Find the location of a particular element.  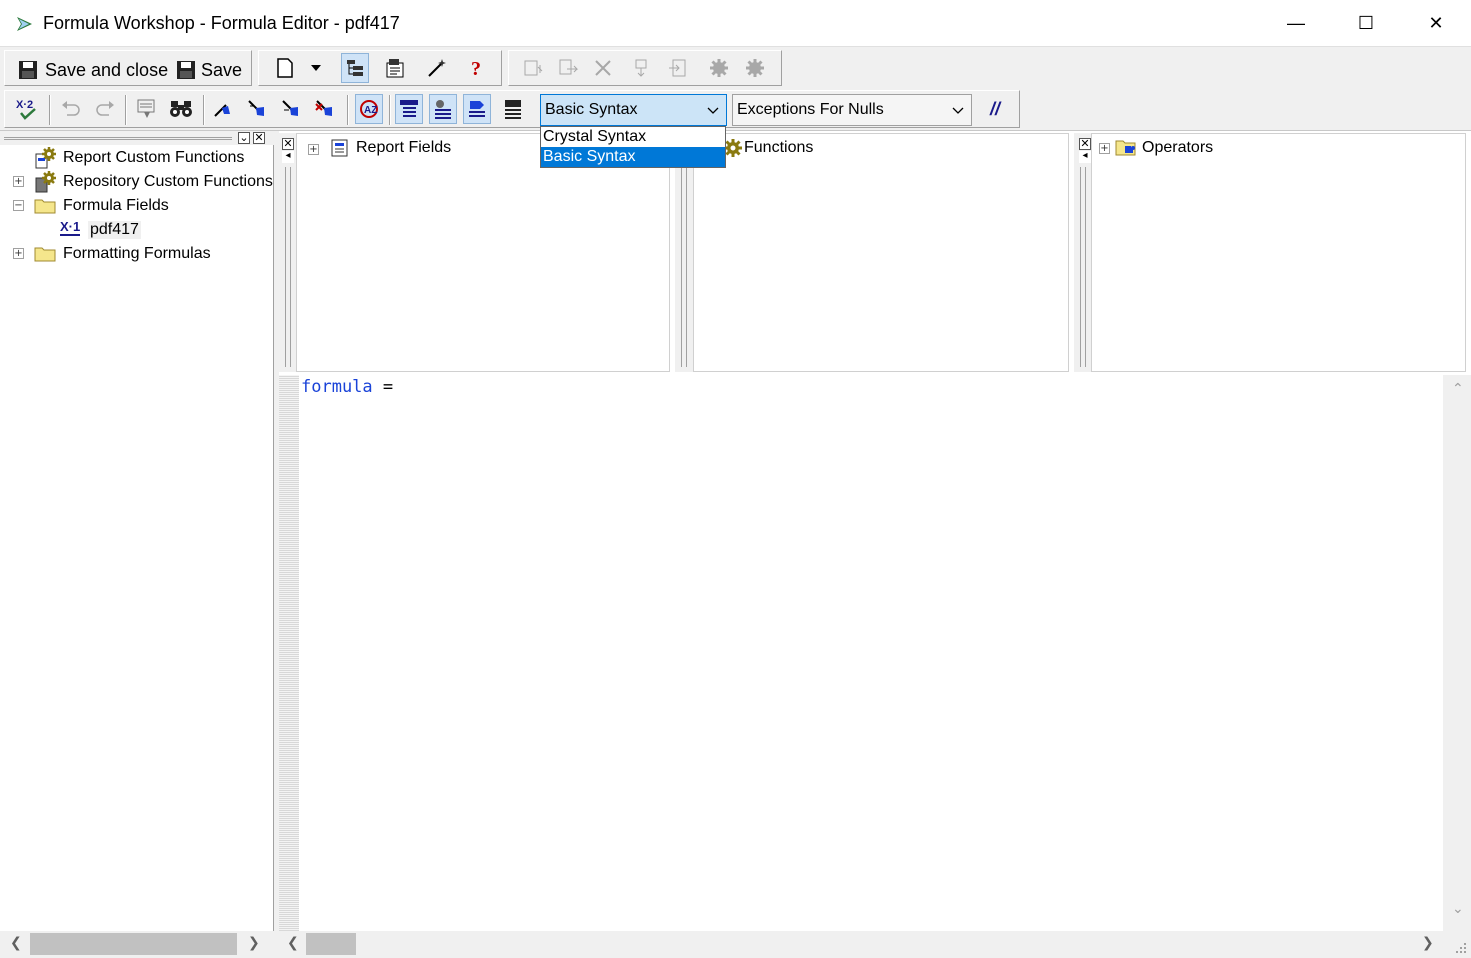

undo-icon is located at coordinates (71, 108).